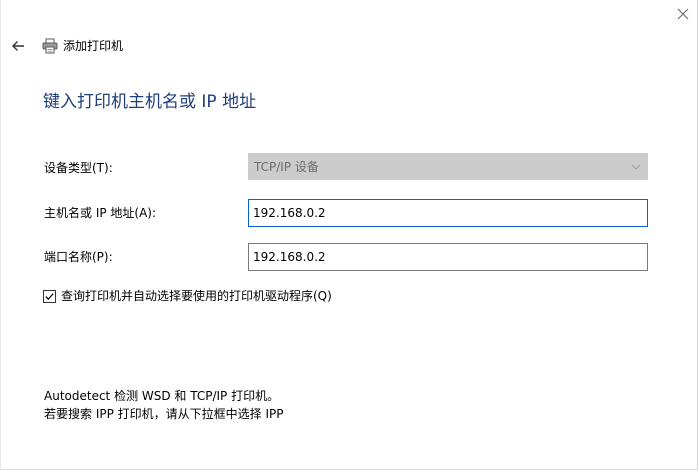 The image size is (699, 471). I want to click on query-printer-option: 查询打印机并自动选择要使用的打印机驱动程序(Q), so click(187, 296).